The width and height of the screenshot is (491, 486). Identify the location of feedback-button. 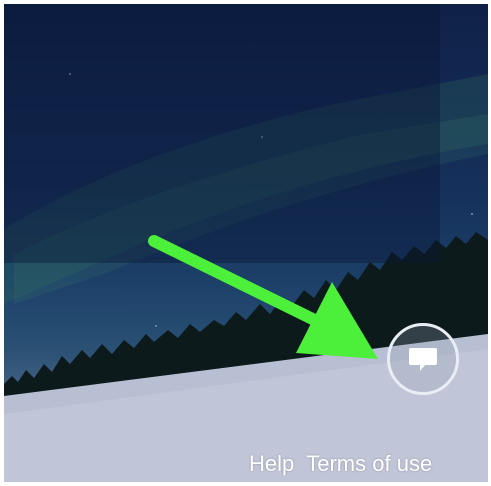
(423, 359).